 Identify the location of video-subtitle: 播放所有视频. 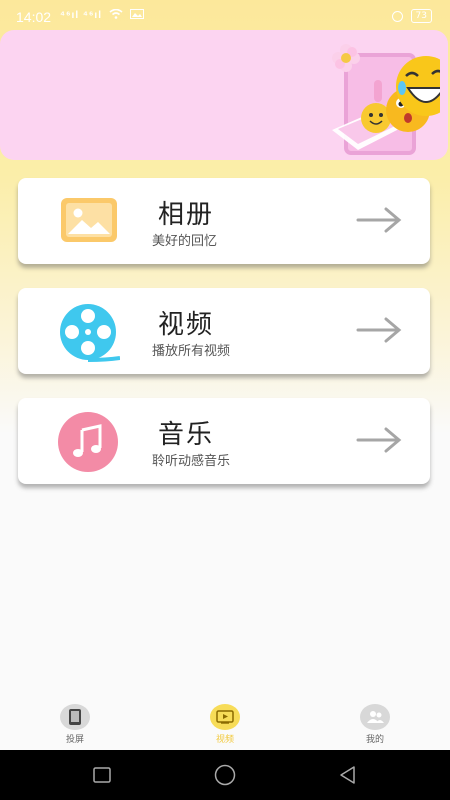
(191, 351).